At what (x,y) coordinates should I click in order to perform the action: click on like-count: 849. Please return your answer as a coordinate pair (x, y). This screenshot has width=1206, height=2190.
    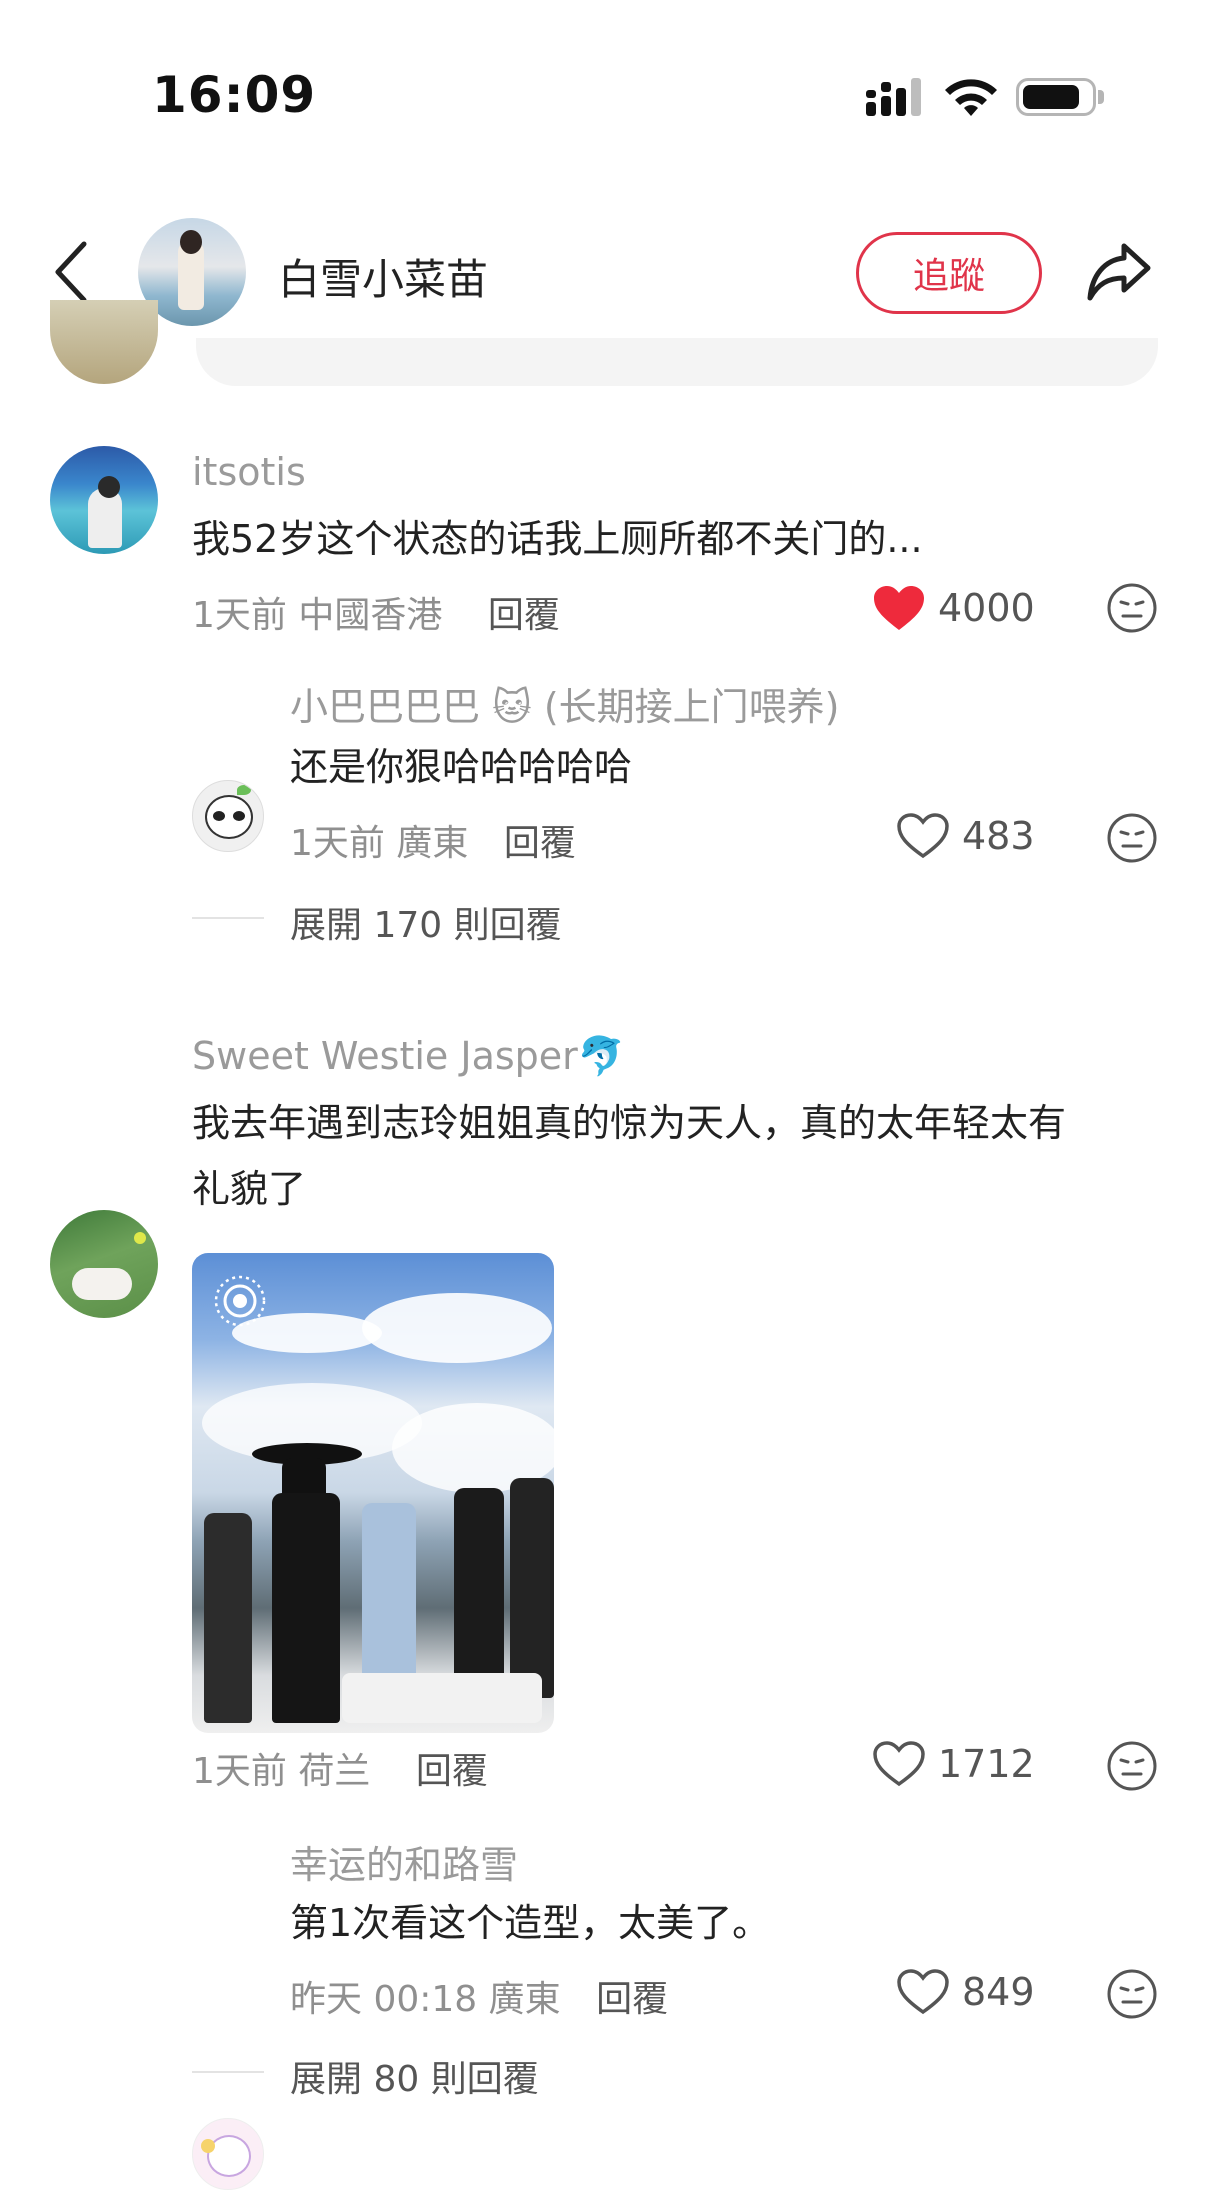
    Looking at the image, I should click on (998, 1992).